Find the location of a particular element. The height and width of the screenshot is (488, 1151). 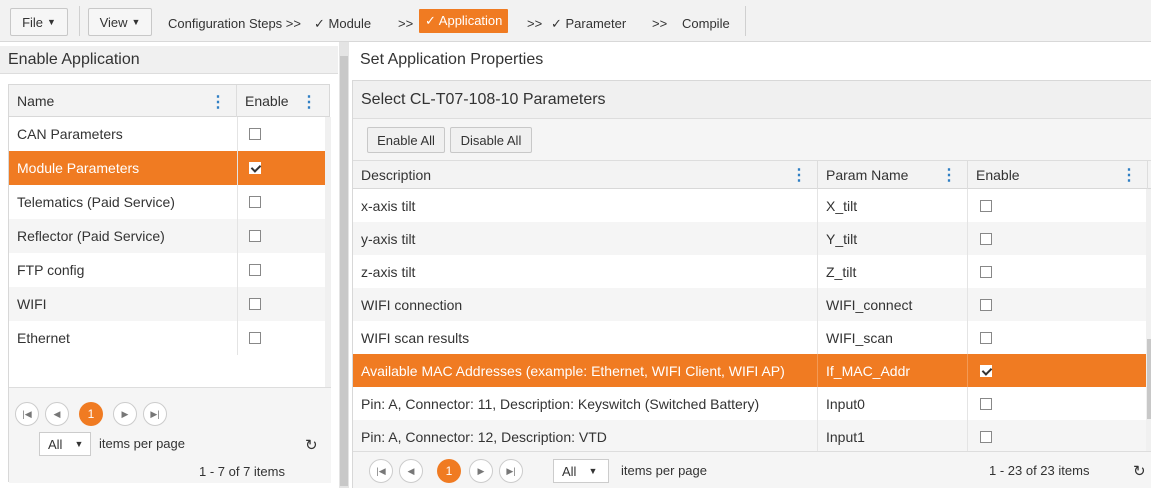

column-header-label: Name is located at coordinates (36, 101).